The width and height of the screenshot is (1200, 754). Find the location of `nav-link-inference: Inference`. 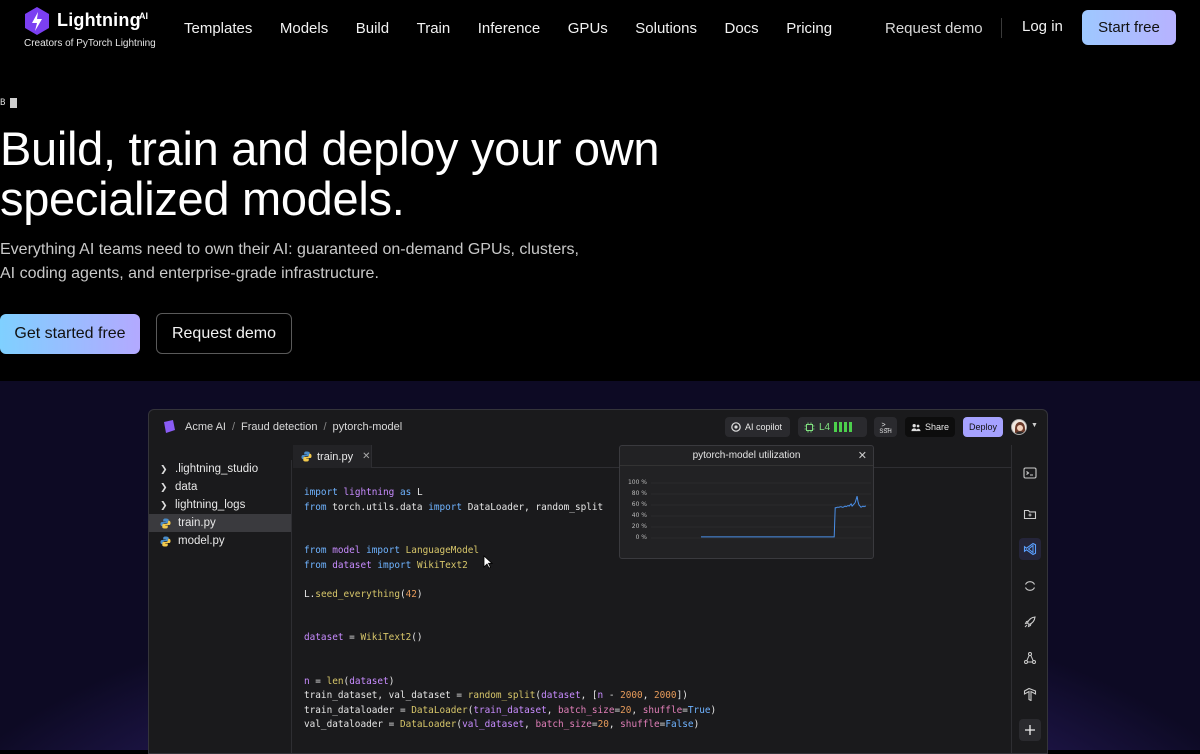

nav-link-inference: Inference is located at coordinates (509, 28).